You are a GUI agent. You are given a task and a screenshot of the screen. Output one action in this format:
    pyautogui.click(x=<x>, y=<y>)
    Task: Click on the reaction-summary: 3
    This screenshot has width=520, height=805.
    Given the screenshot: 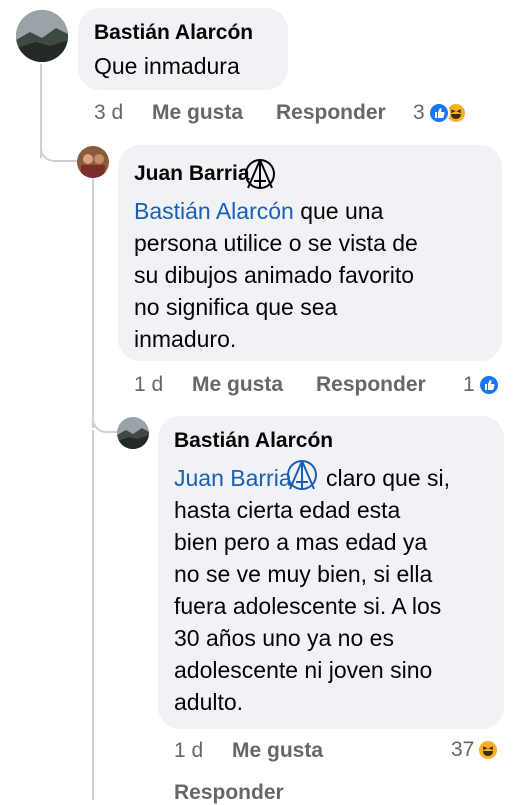 What is the action you would take?
    pyautogui.click(x=440, y=113)
    